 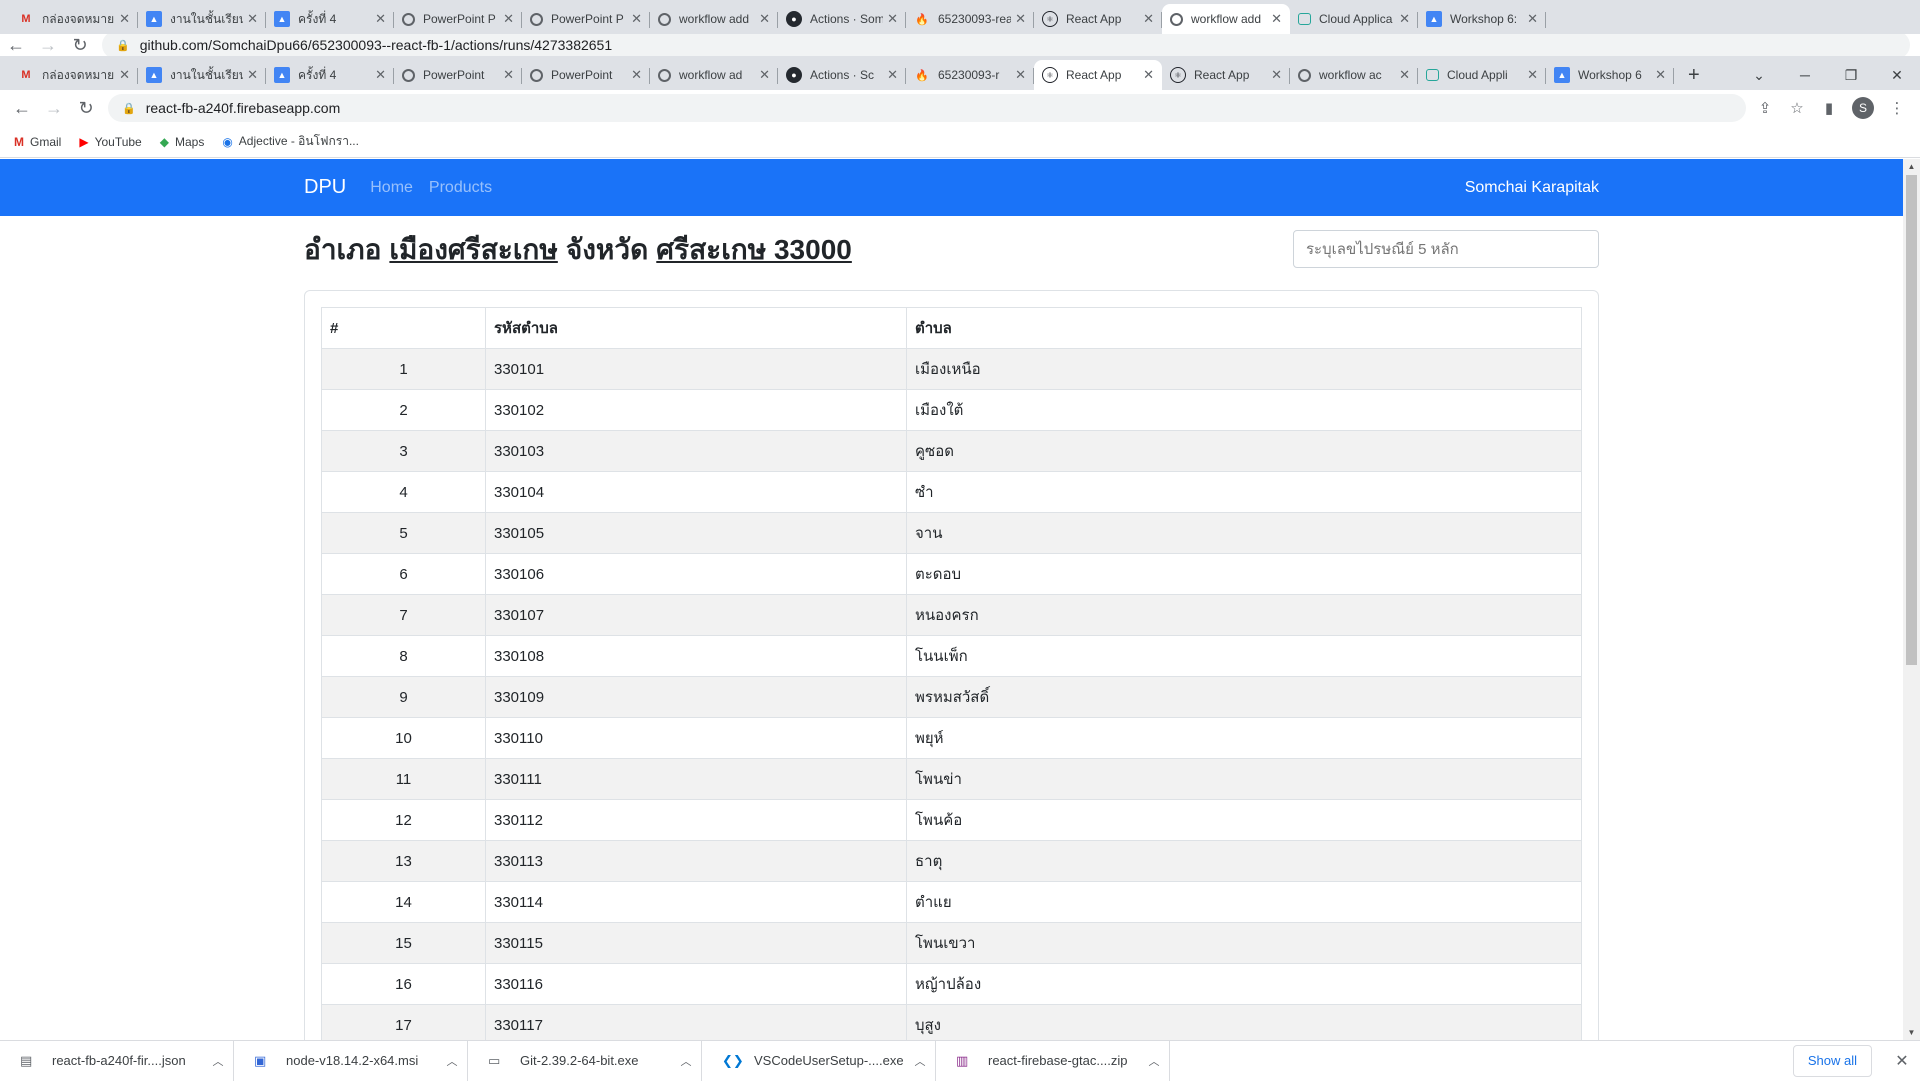 What do you see at coordinates (1229, 19) in the screenshot?
I see `tab-title: workflow add` at bounding box center [1229, 19].